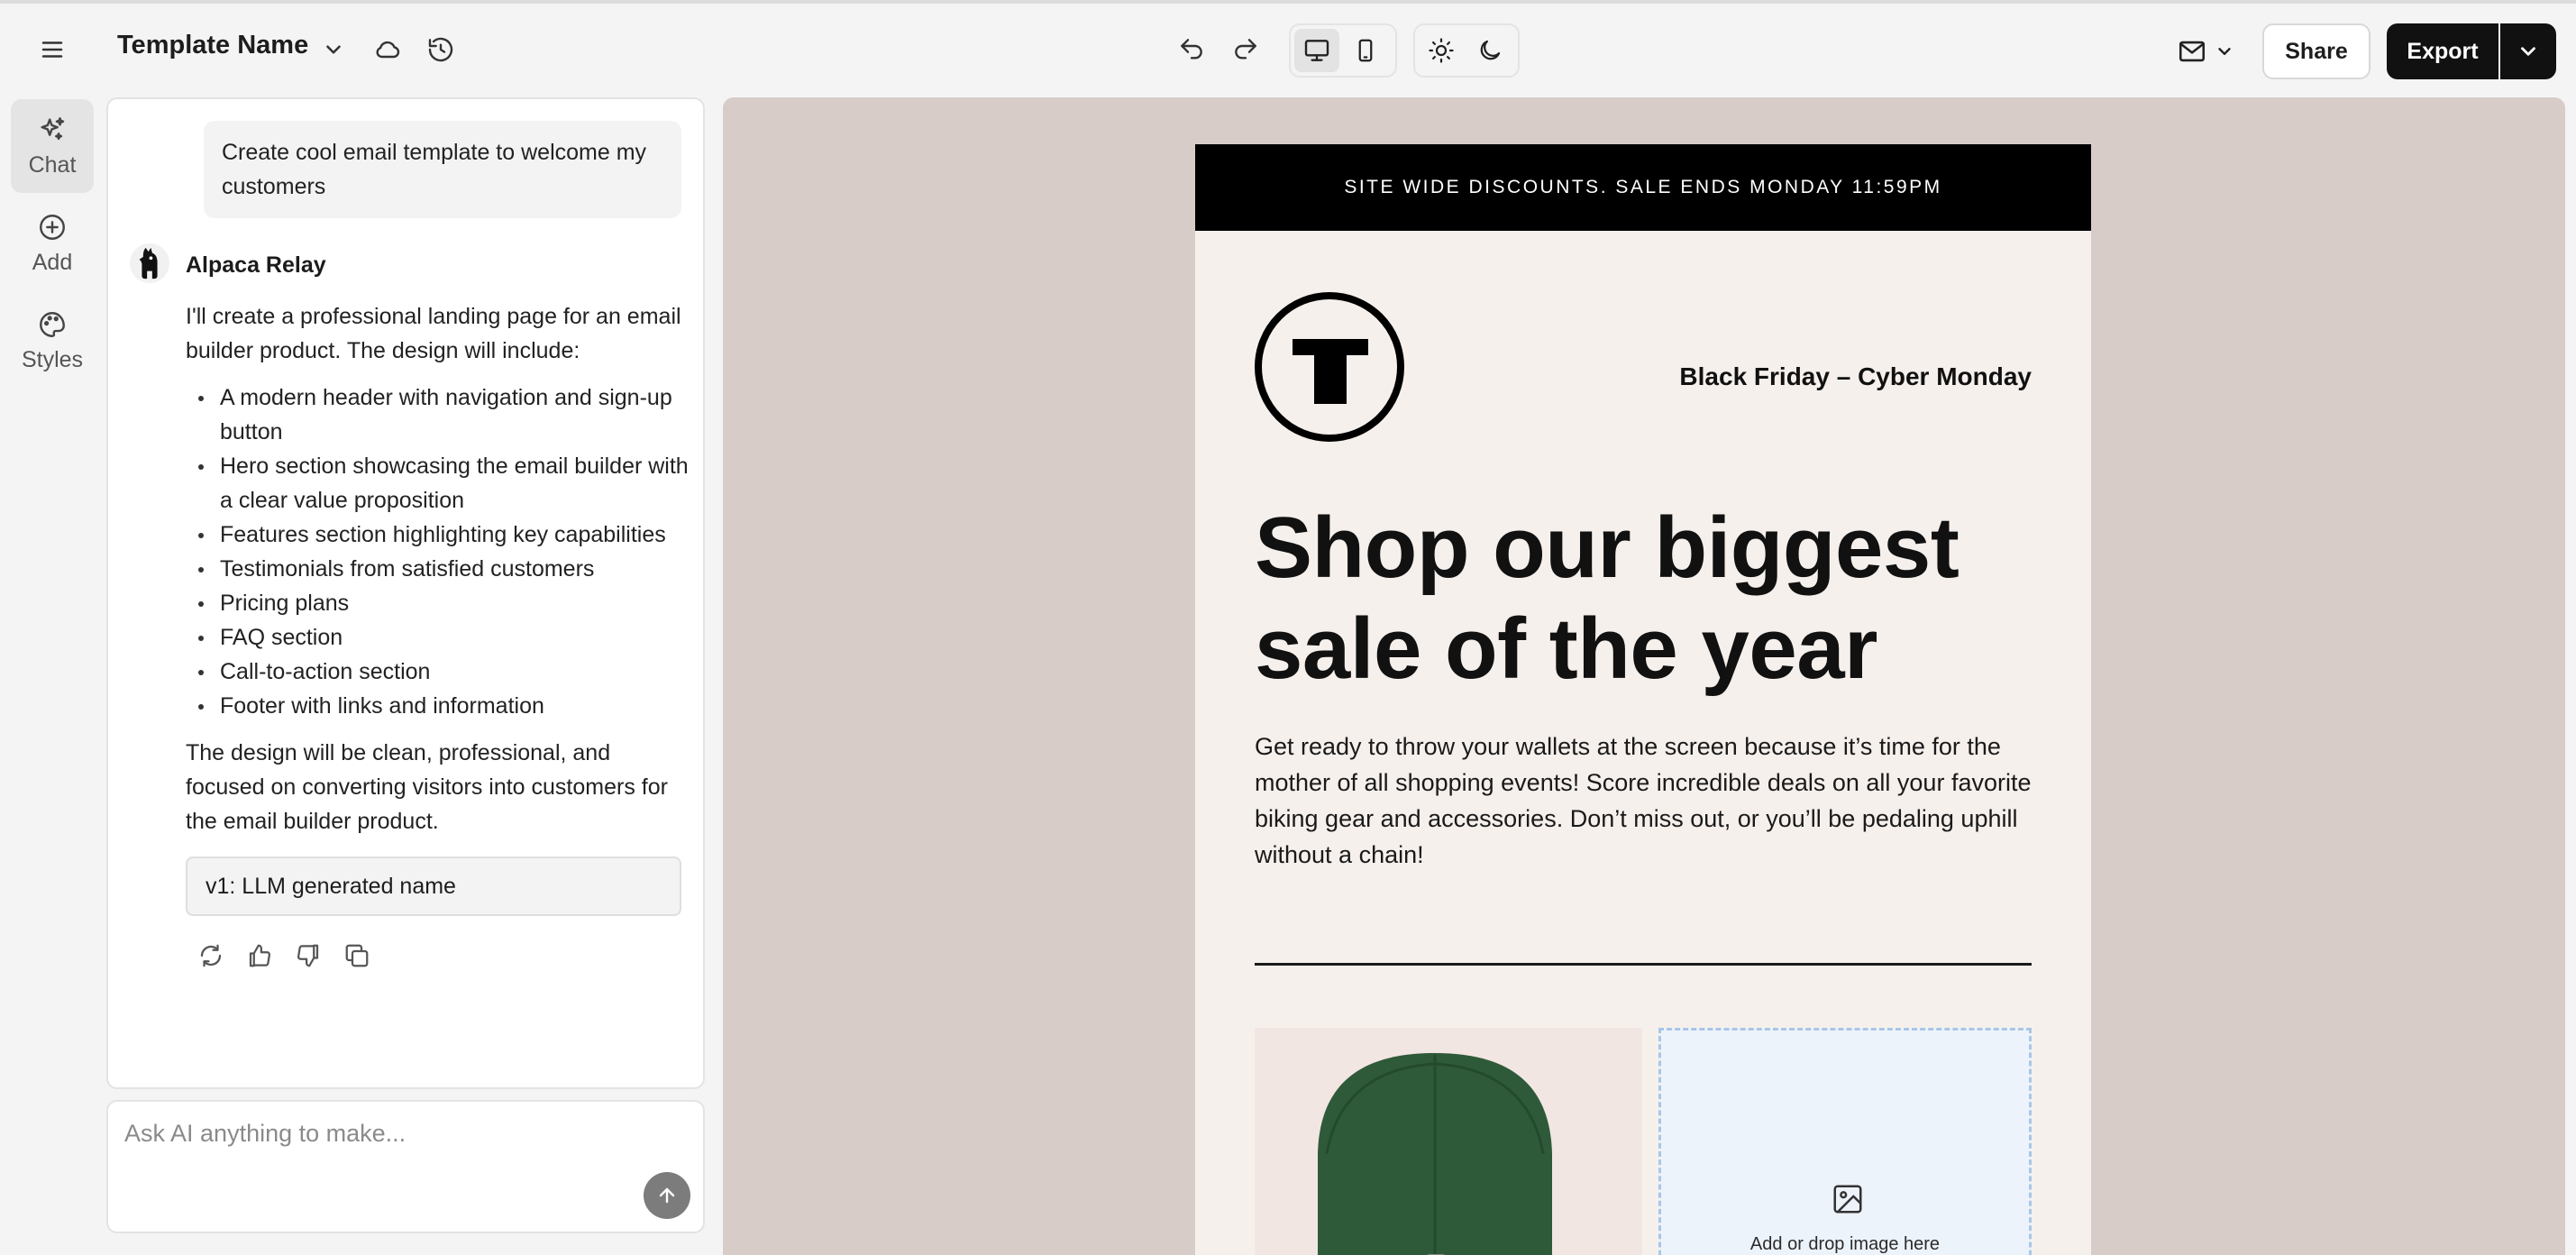  I want to click on email-preview-menu, so click(2205, 51).